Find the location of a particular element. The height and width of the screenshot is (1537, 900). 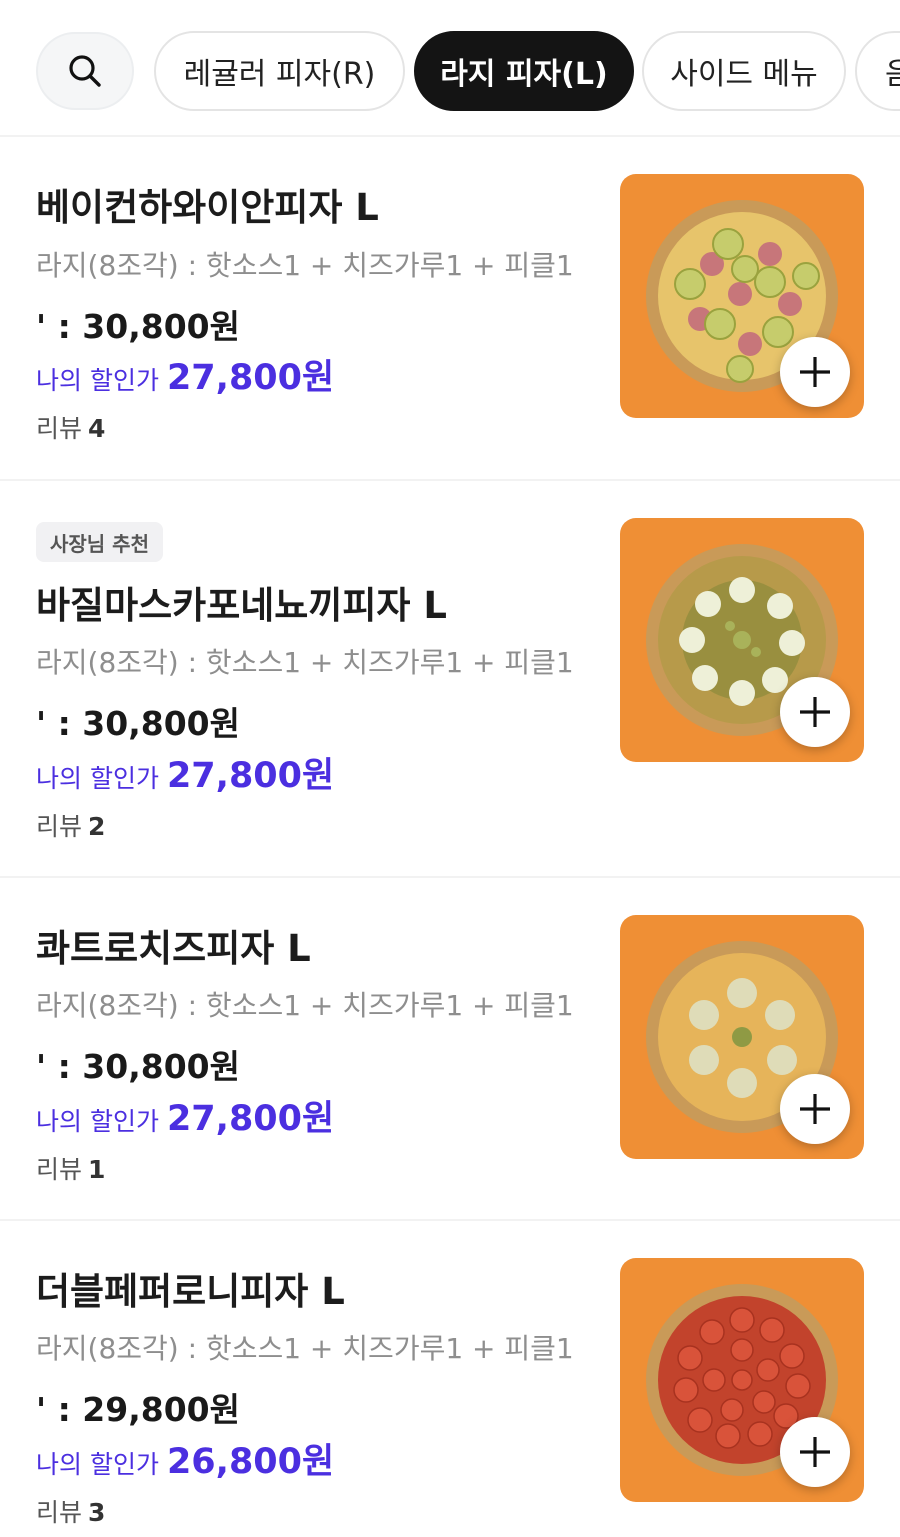

item-price: ' : 29,800원 is located at coordinates (138, 1409).